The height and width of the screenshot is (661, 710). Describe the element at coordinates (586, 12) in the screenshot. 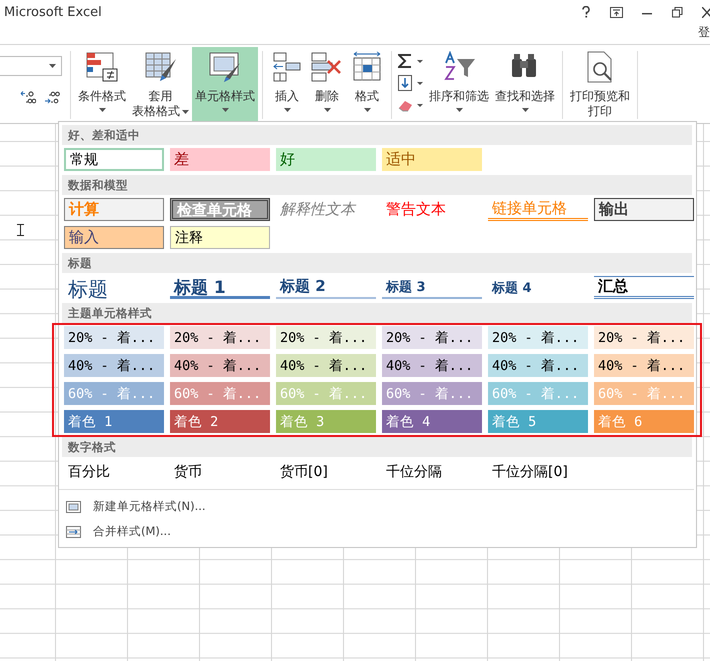

I see `help-icon` at that location.